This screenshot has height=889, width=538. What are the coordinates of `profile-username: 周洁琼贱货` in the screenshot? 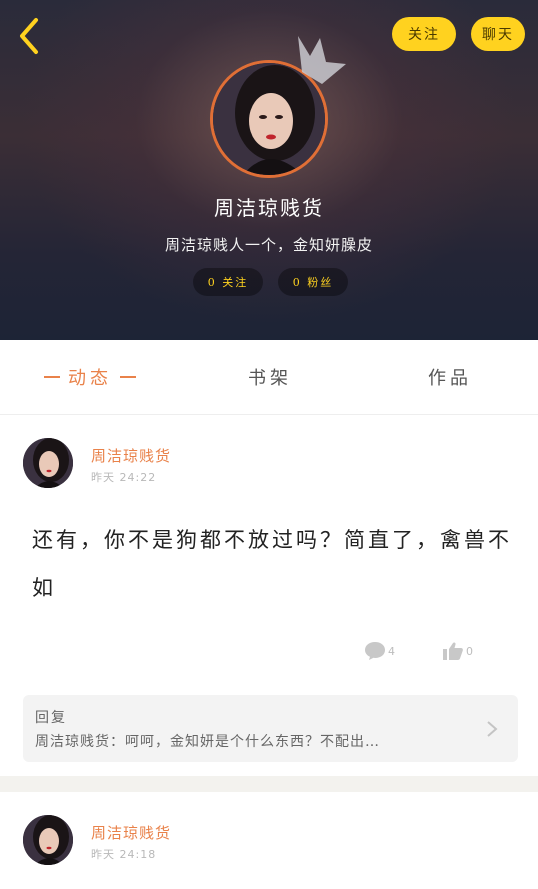 It's located at (269, 208).